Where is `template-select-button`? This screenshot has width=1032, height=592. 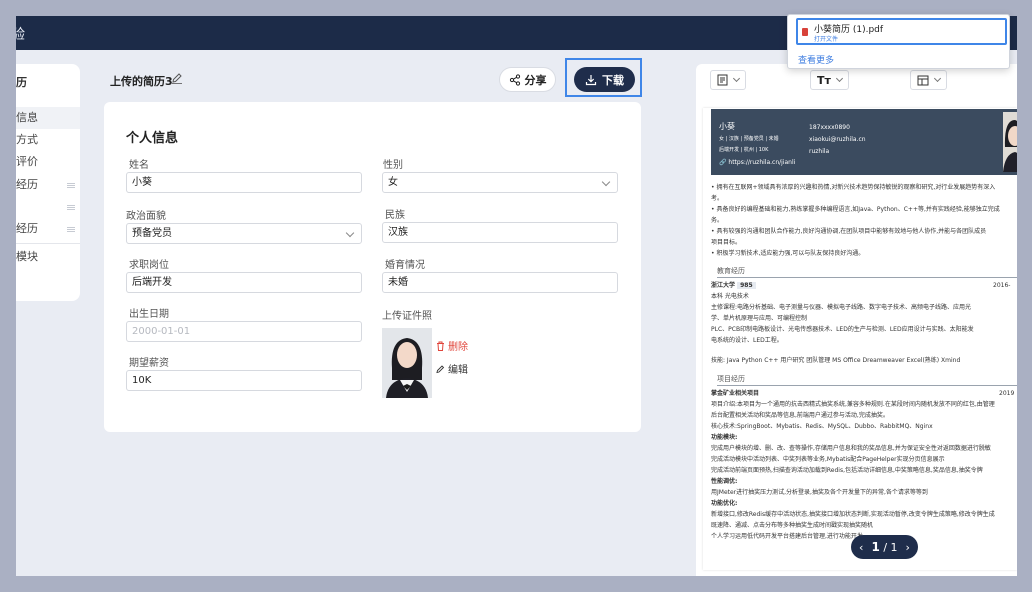
template-select-button is located at coordinates (728, 80).